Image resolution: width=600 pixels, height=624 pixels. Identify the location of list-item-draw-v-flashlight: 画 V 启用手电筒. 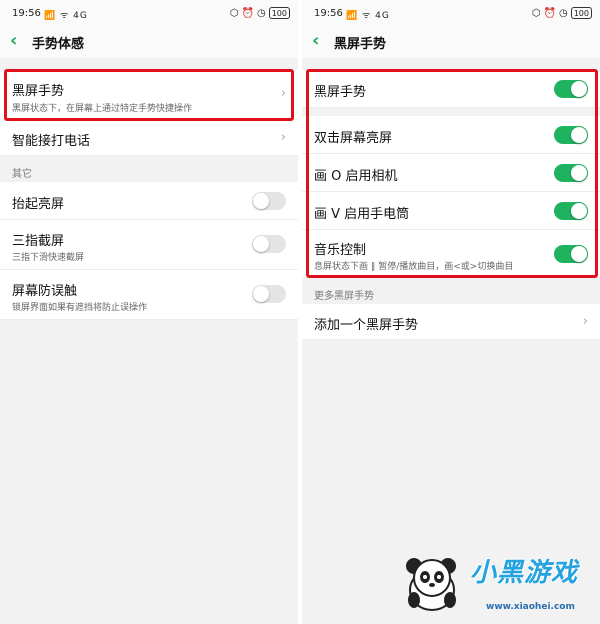
(451, 211).